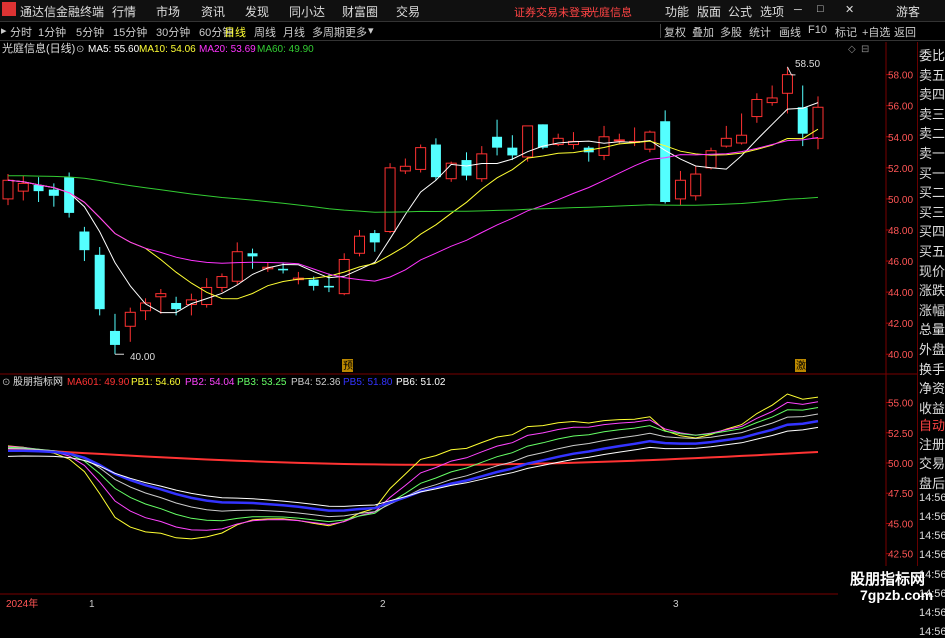  I want to click on menu-zixun: 资讯, so click(213, 11).